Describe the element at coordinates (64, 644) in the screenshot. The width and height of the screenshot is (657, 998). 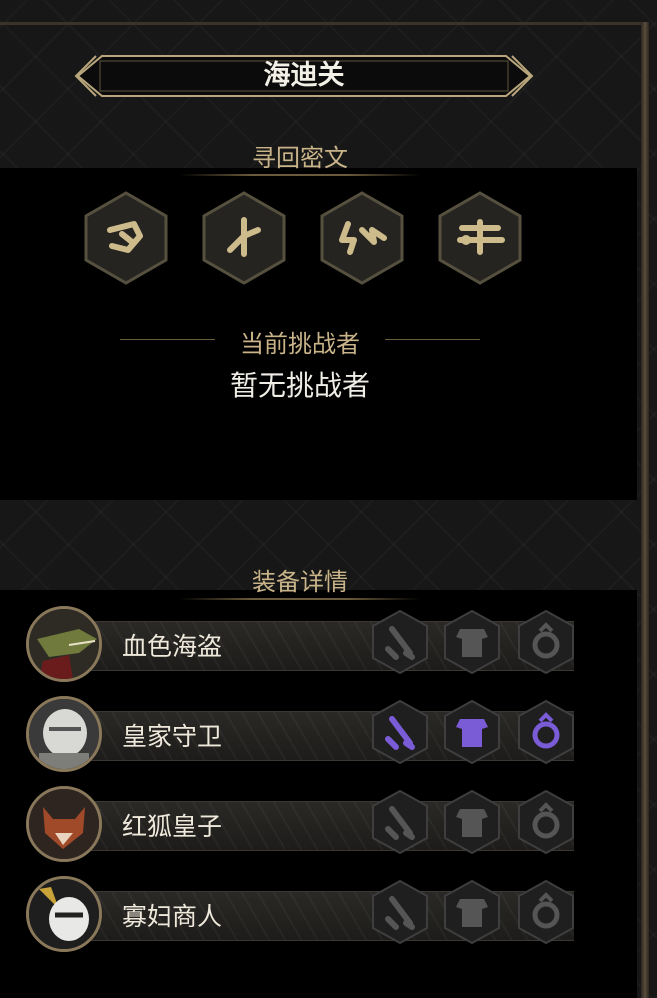
I see `crocodile-pirate-avatar` at that location.